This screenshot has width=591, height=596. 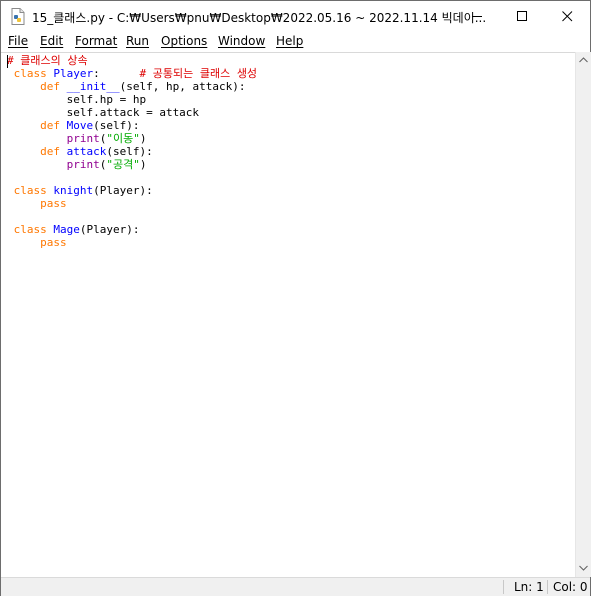 I want to click on menu-options: Options, so click(x=184, y=41).